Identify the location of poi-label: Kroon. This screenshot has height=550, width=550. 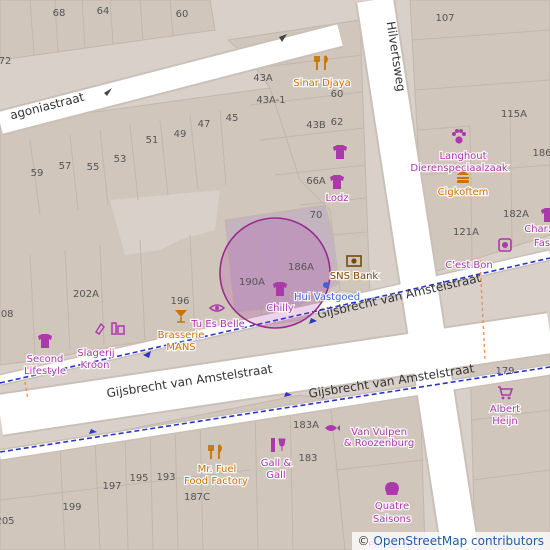
(94, 365).